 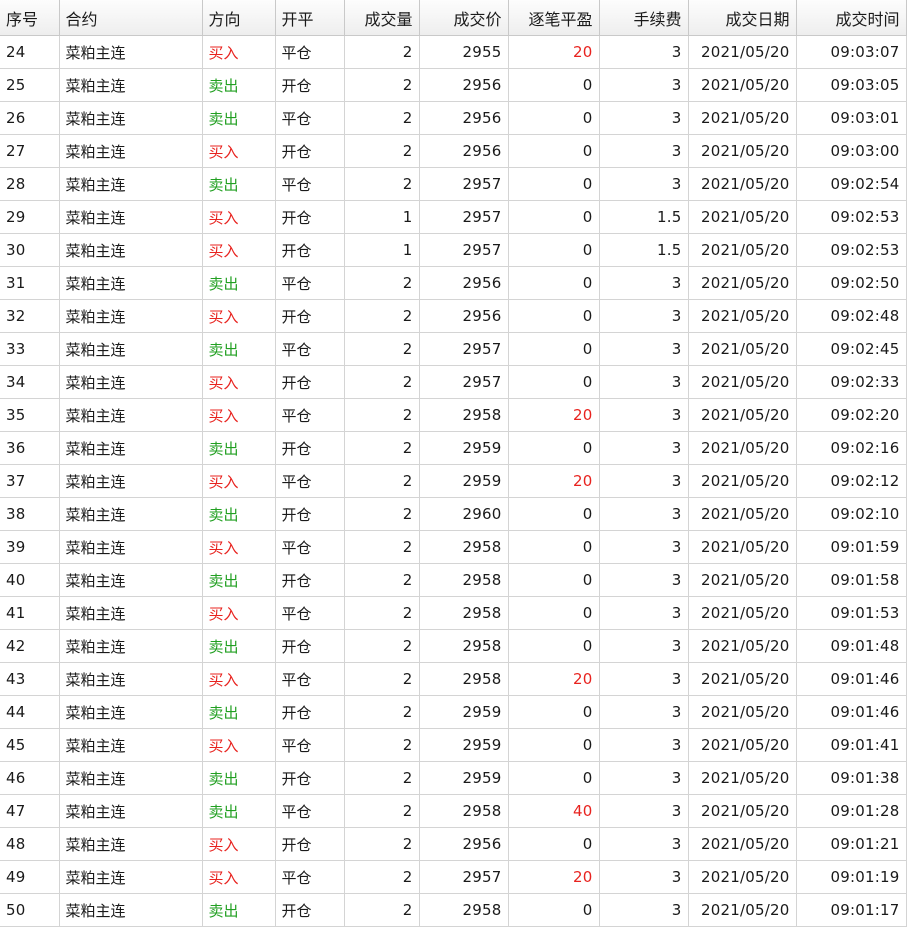 What do you see at coordinates (30, 844) in the screenshot?
I see `cell-id: 48` at bounding box center [30, 844].